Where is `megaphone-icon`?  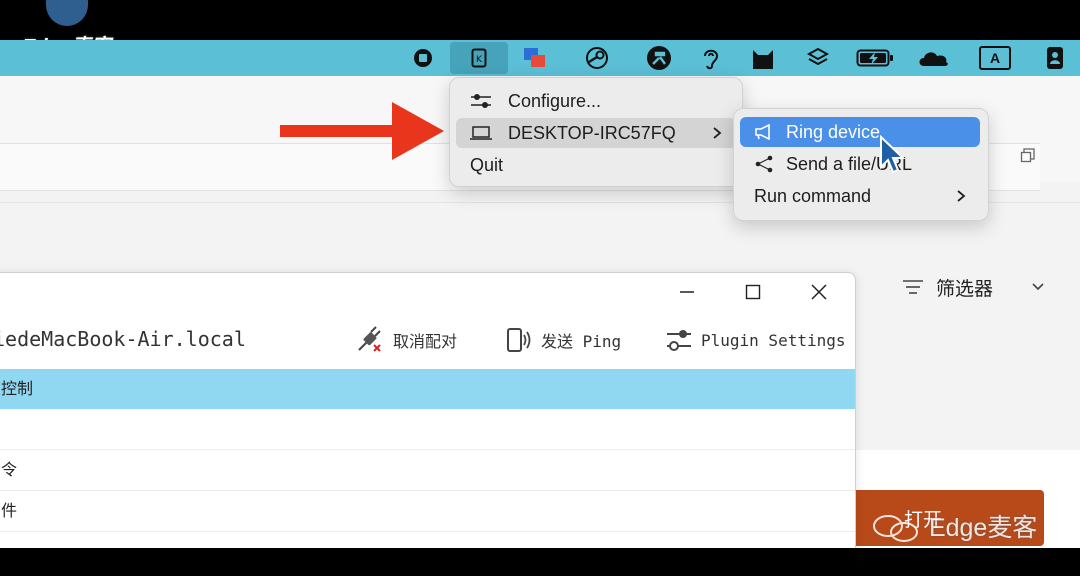
megaphone-icon is located at coordinates (762, 132).